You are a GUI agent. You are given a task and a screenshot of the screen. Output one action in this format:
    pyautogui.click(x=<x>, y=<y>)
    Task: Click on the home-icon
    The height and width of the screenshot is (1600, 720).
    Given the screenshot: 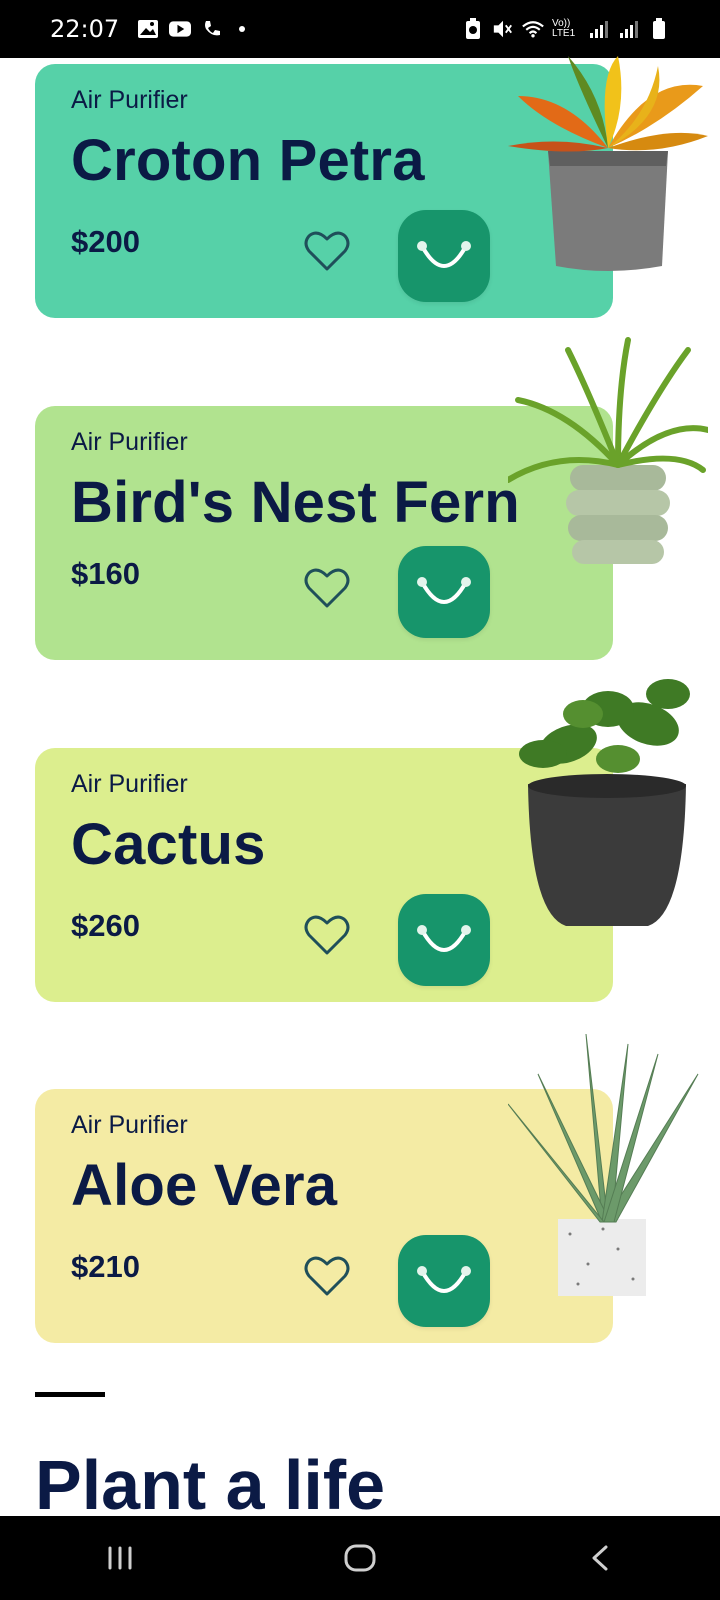 What is the action you would take?
    pyautogui.click(x=360, y=1558)
    